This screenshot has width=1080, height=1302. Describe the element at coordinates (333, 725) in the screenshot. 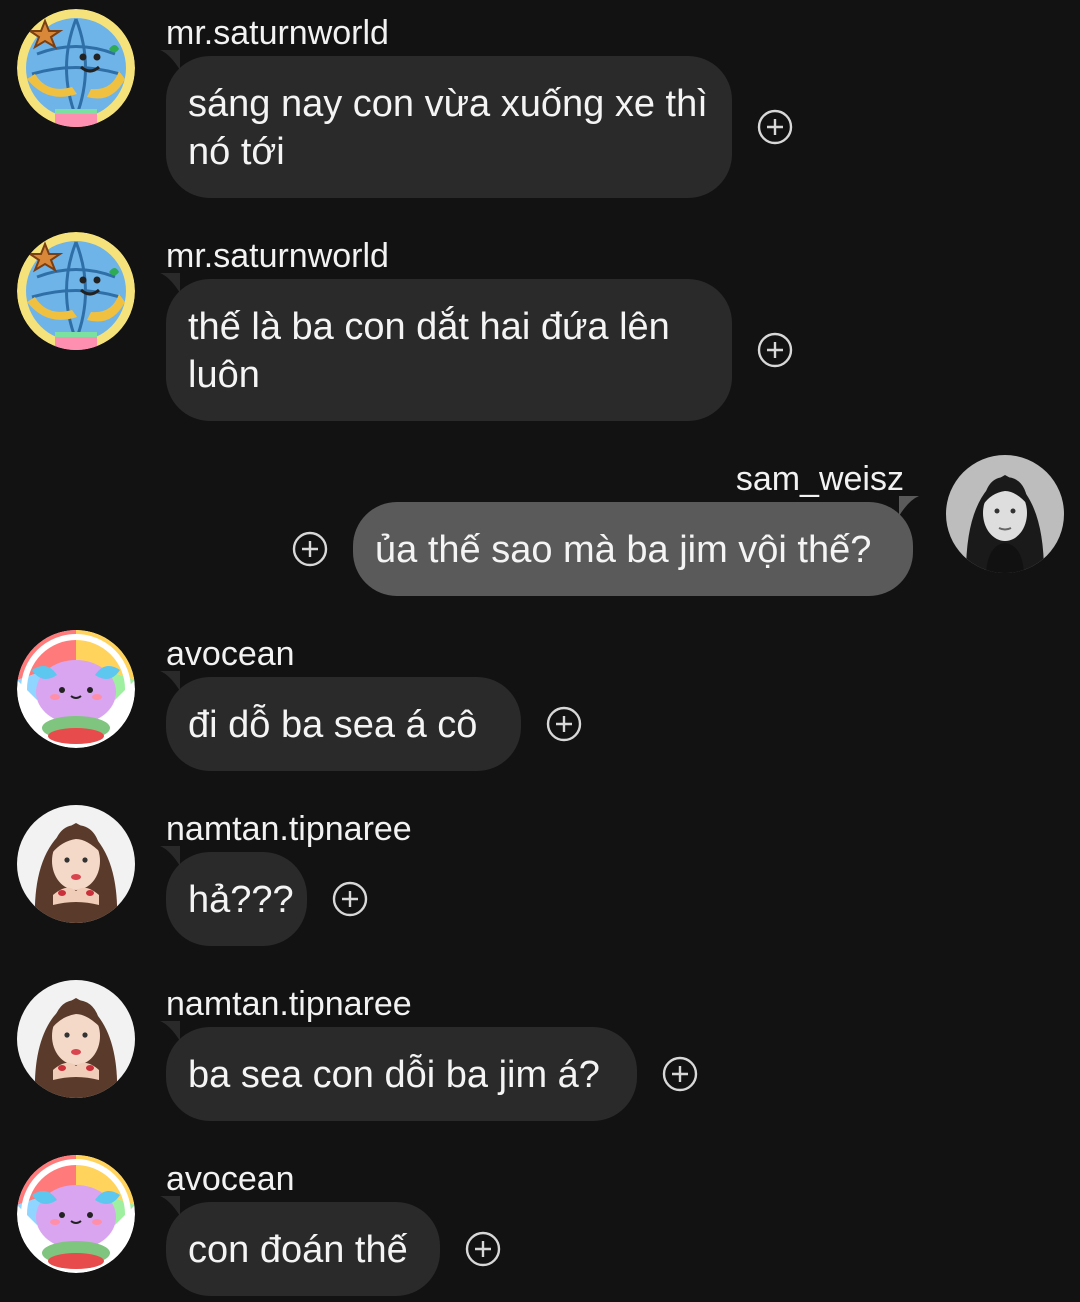

I see `message-text: đi dỗ ba sea á cô` at that location.